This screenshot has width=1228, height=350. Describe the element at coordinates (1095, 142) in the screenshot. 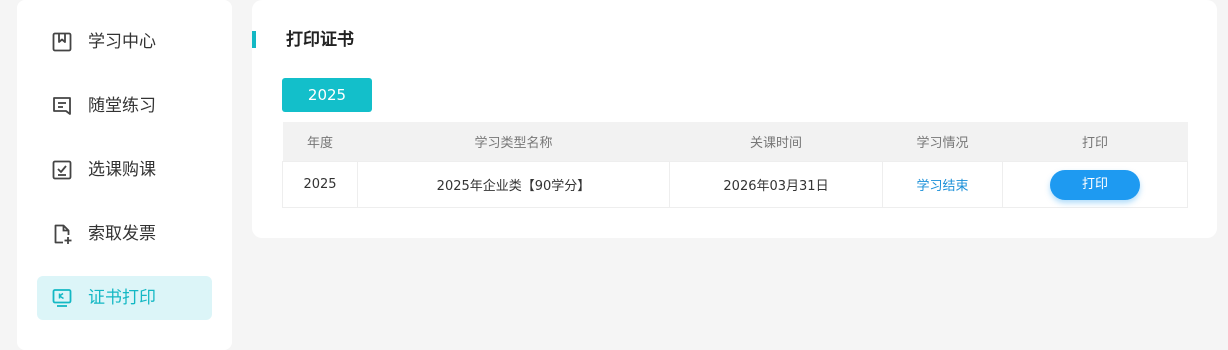

I see `header-print: 打印` at that location.